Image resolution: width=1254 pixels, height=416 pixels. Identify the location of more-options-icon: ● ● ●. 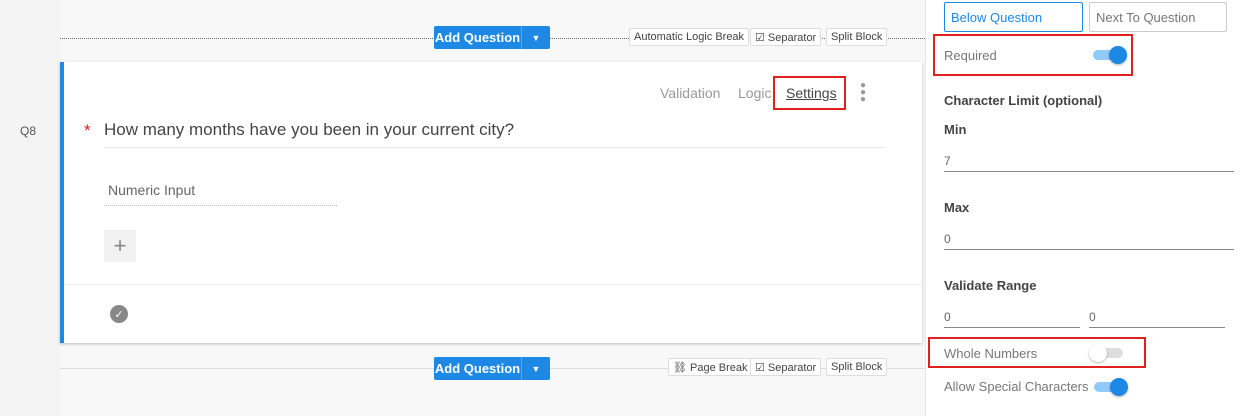
(863, 93).